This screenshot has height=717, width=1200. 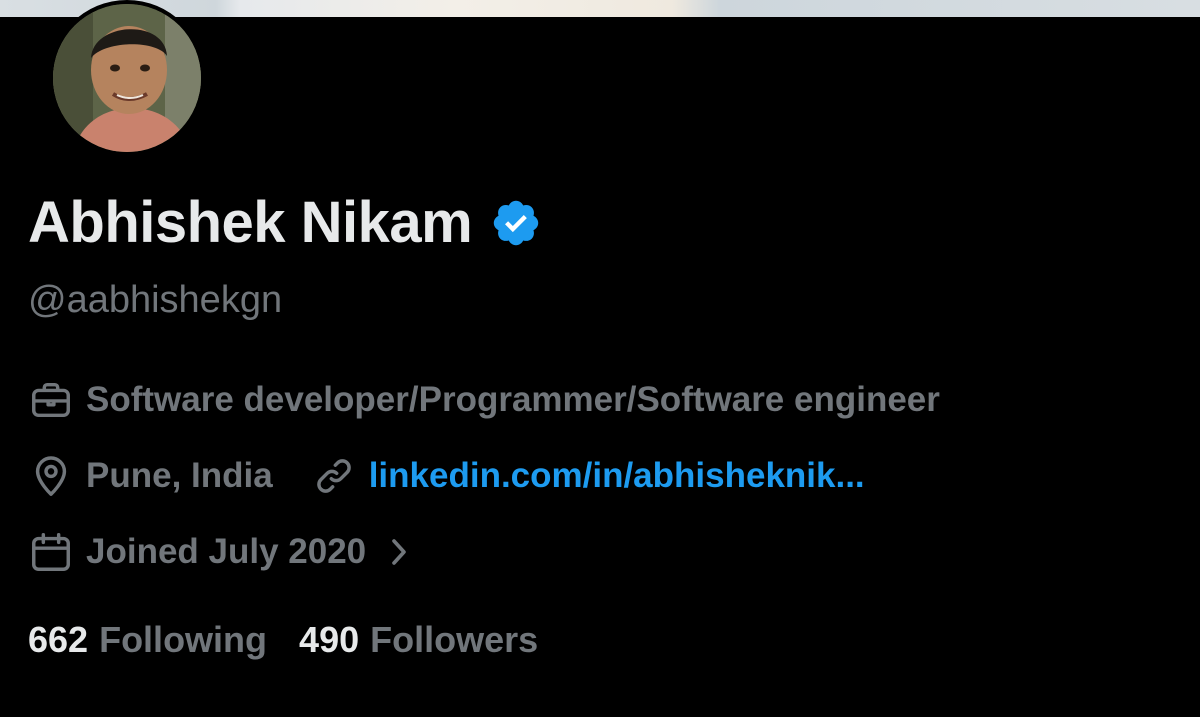 What do you see at coordinates (51, 552) in the screenshot?
I see `calendar-icon` at bounding box center [51, 552].